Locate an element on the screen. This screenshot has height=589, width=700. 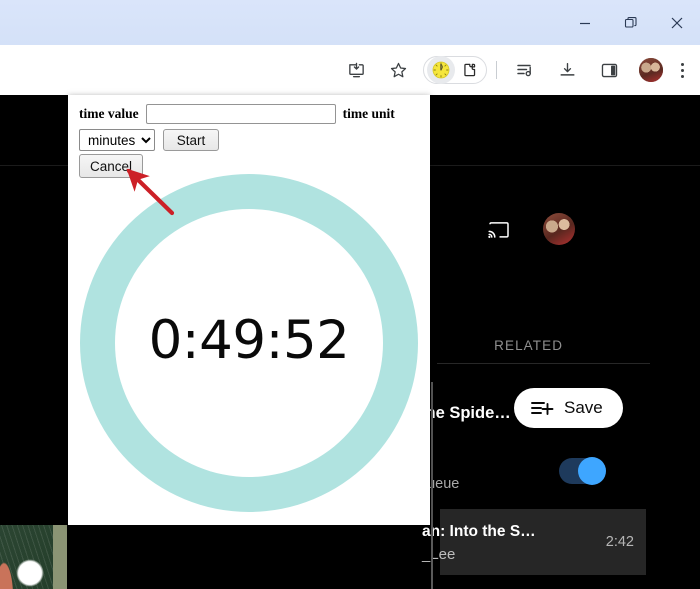
unit-and-start-row: minutes Start is located at coordinates (149, 140).